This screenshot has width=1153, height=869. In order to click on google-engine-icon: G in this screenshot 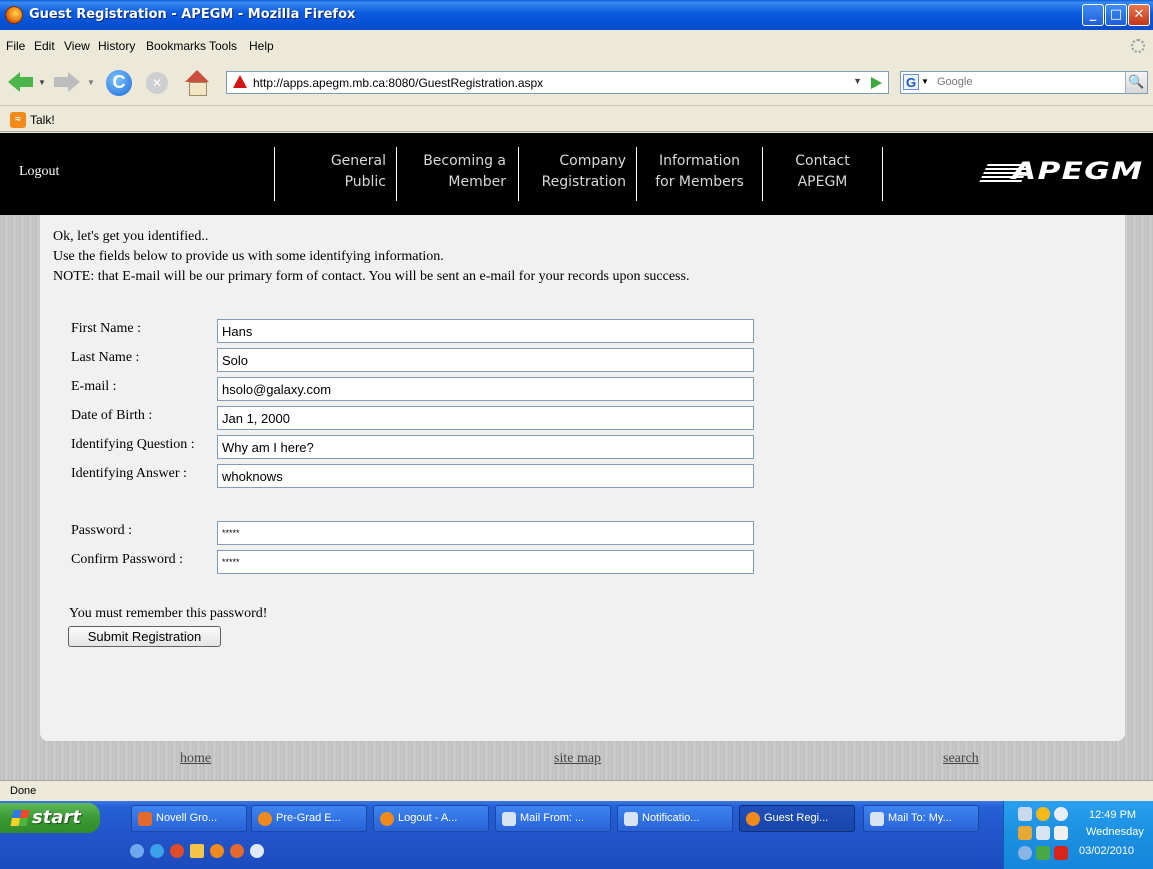, I will do `click(911, 82)`.